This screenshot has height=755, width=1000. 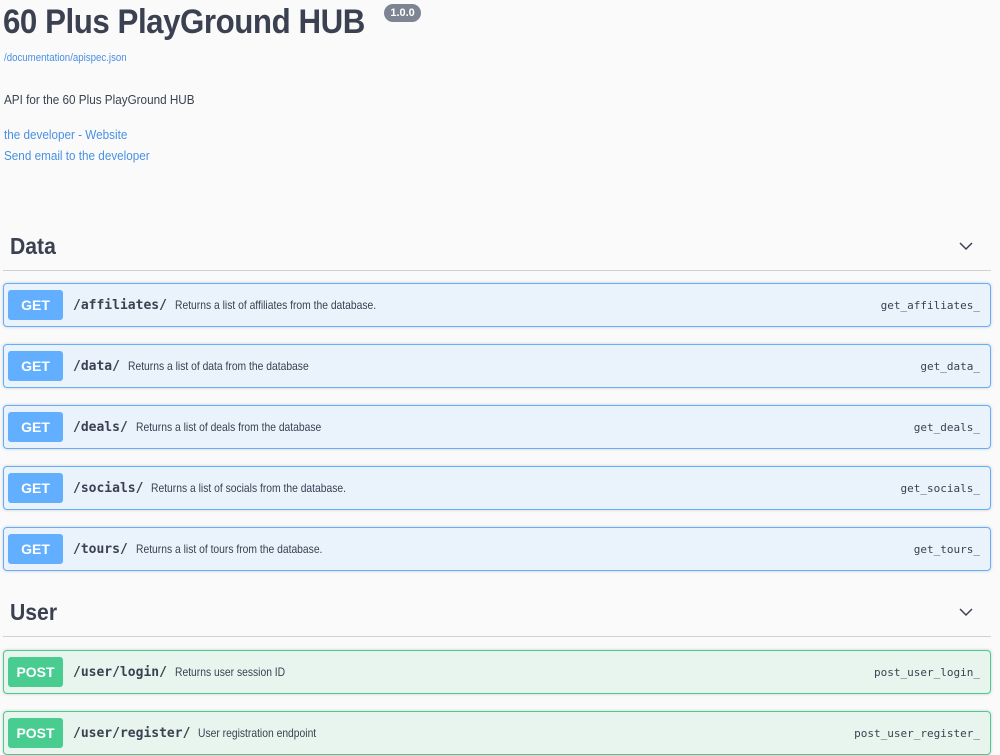 What do you see at coordinates (120, 305) in the screenshot?
I see `operation-path: /affiliates/` at bounding box center [120, 305].